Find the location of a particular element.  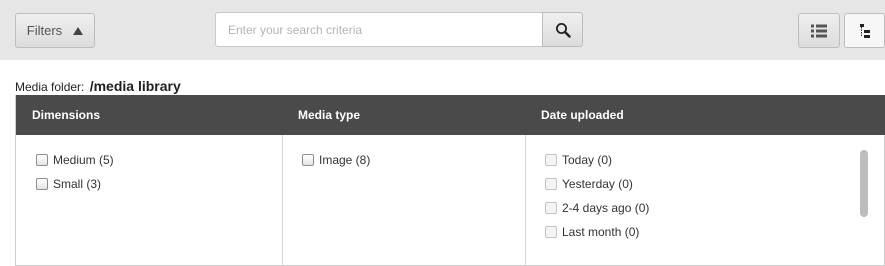

date-uploaded-title: Date uploaded is located at coordinates (582, 115).